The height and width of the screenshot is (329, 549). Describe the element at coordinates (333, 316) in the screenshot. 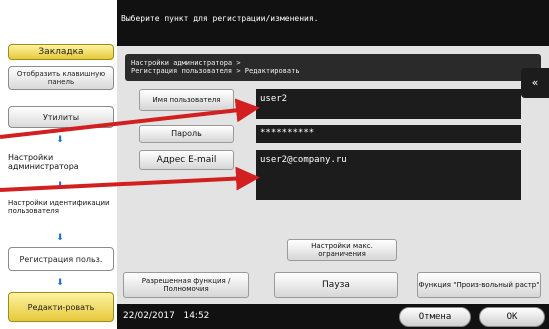

I see `status-bar: 22/02/2017 14:52 Отмена OK` at that location.